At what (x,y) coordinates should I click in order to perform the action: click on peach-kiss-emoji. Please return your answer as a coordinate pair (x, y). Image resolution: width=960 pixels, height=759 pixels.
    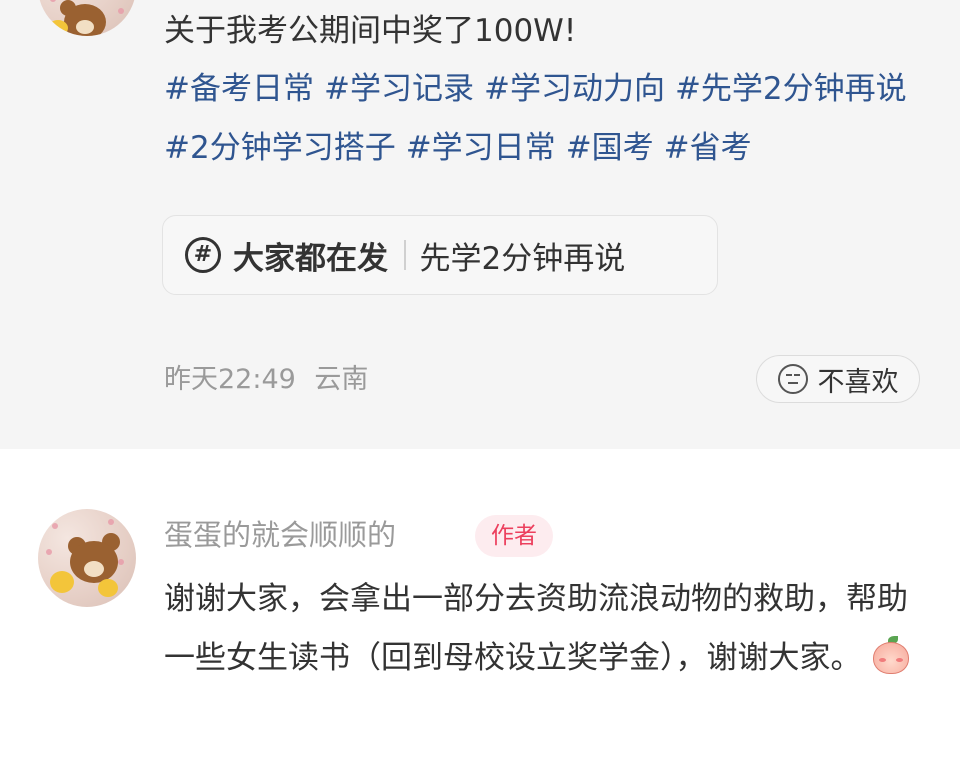
    Looking at the image, I should click on (891, 655).